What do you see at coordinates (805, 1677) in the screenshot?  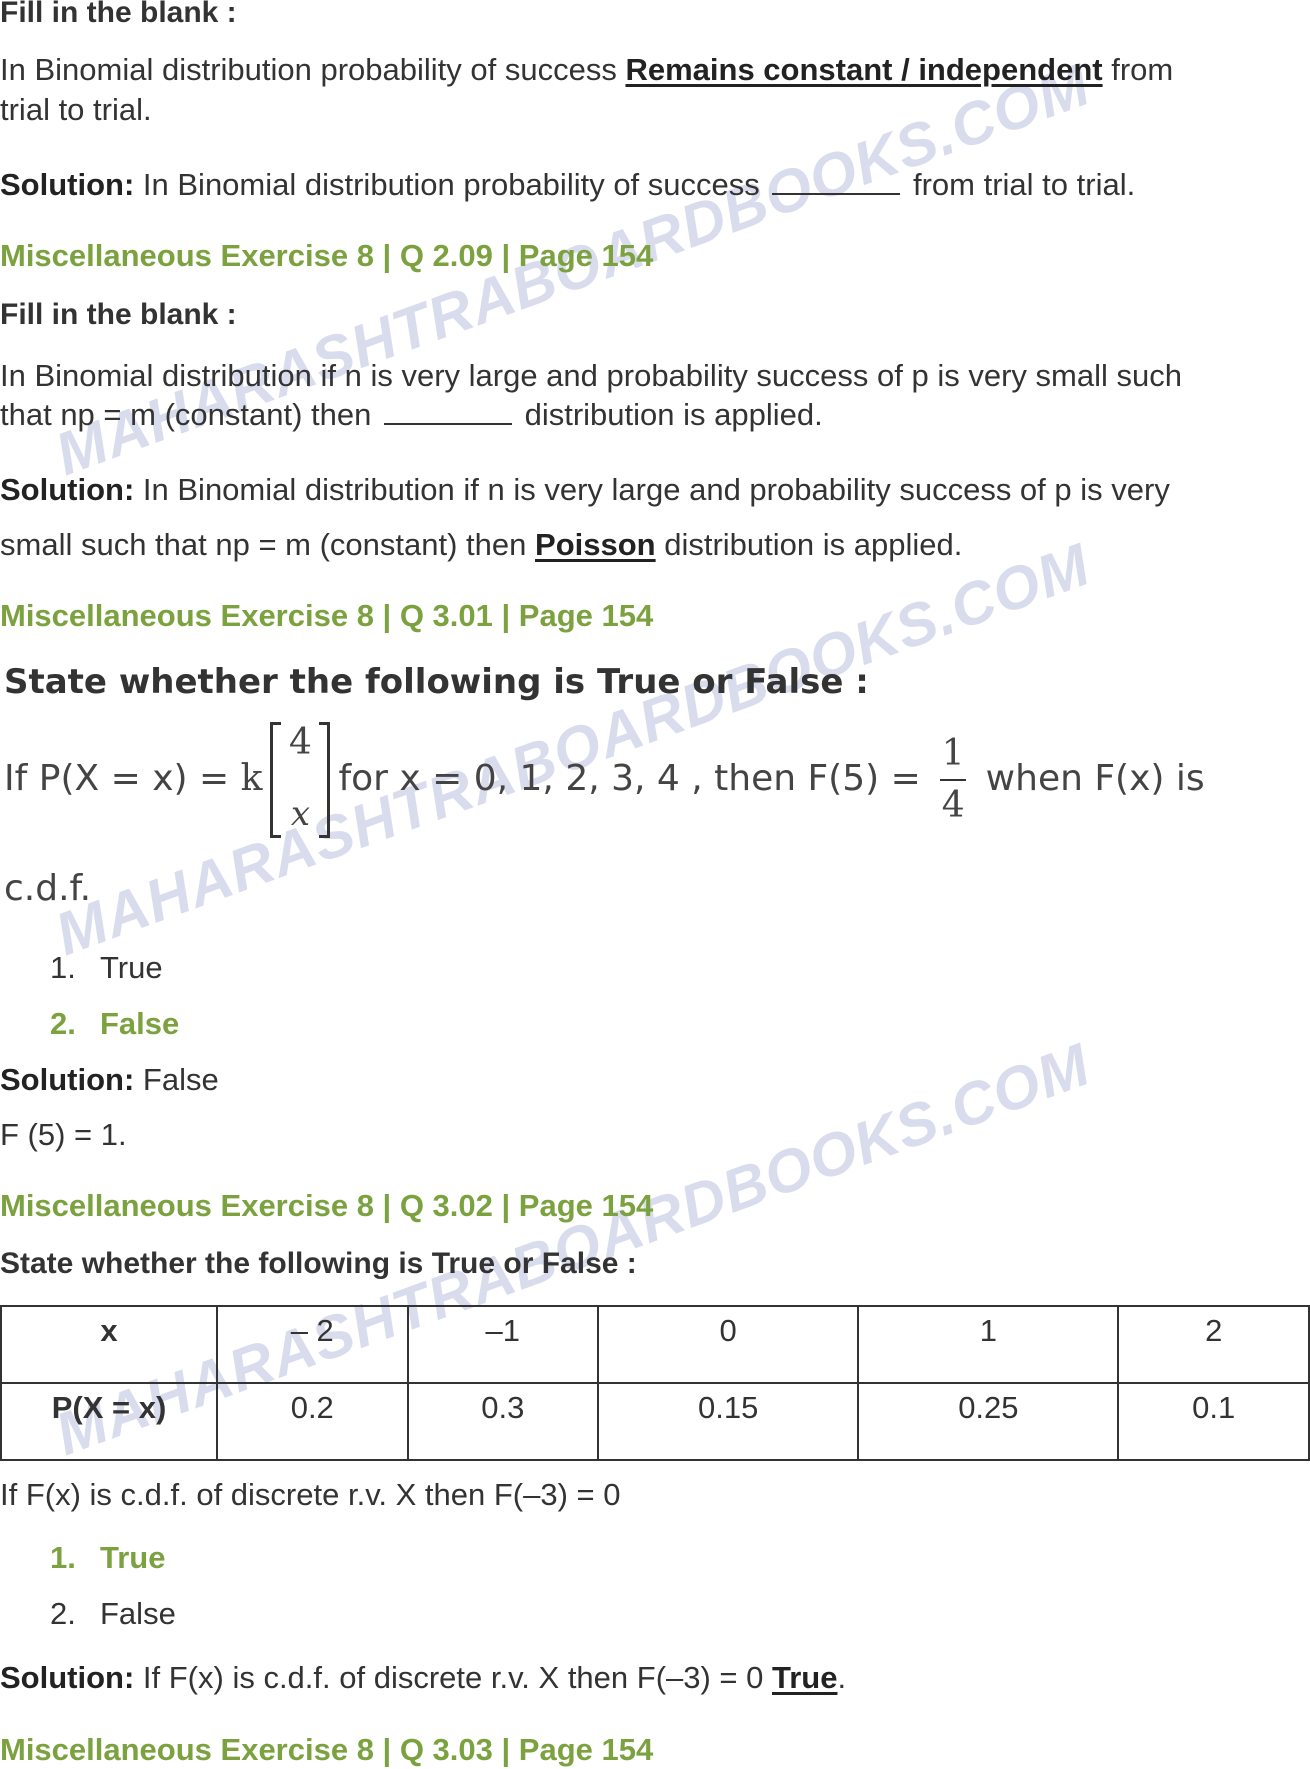 I see `q302-answer: True` at bounding box center [805, 1677].